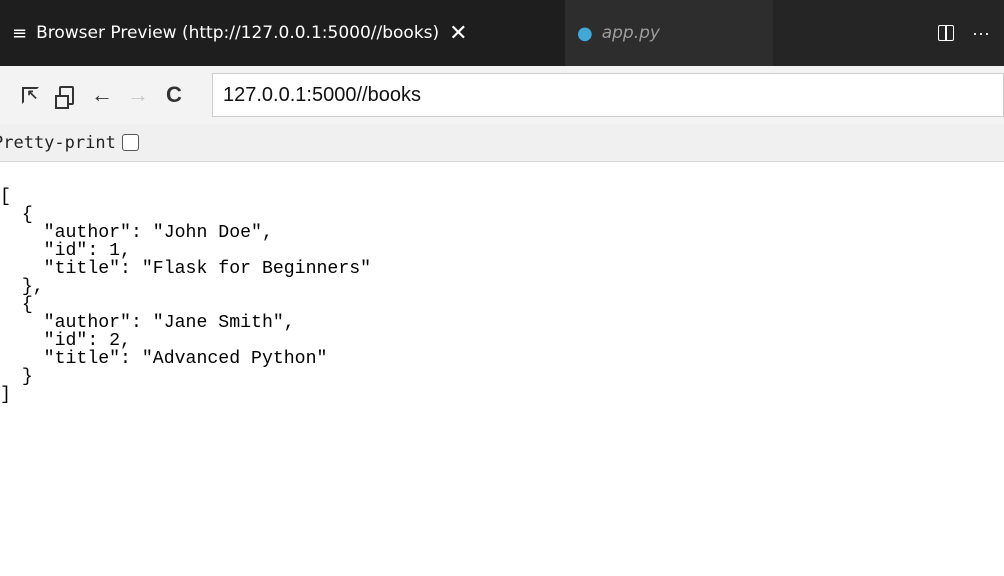 This screenshot has height=576, width=1004. Describe the element at coordinates (65, 341) in the screenshot. I see `json-line: "id": 2,` at that location.